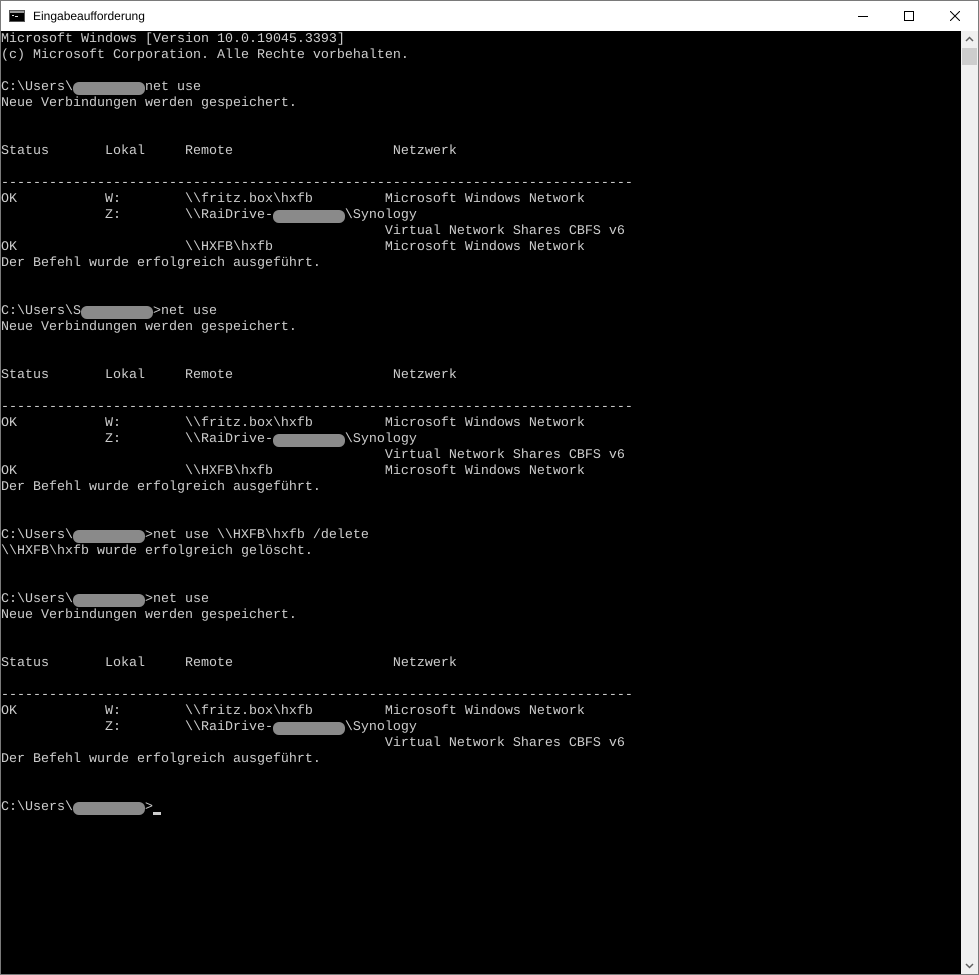 This screenshot has width=979, height=975. I want to click on scroll-thumb, so click(969, 56).